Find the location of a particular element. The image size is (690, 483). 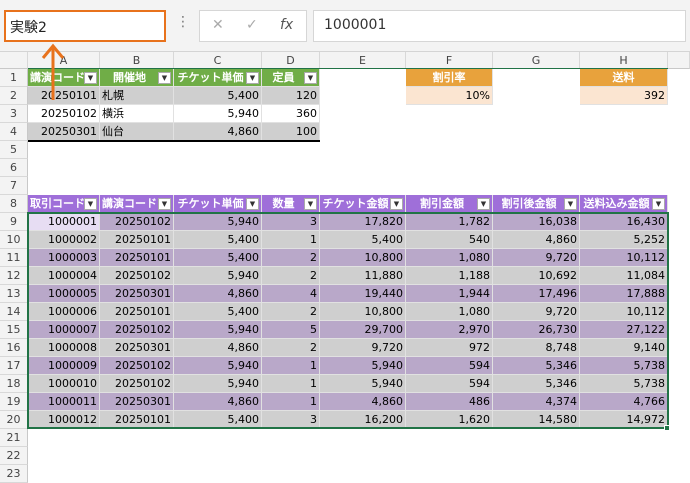

table-cell: 2 is located at coordinates (291, 312).